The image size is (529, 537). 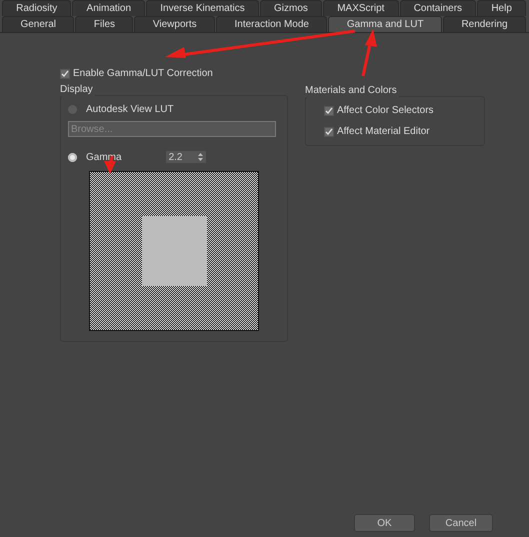 I want to click on checkbox-label: Affect Material Editor, so click(x=383, y=131).